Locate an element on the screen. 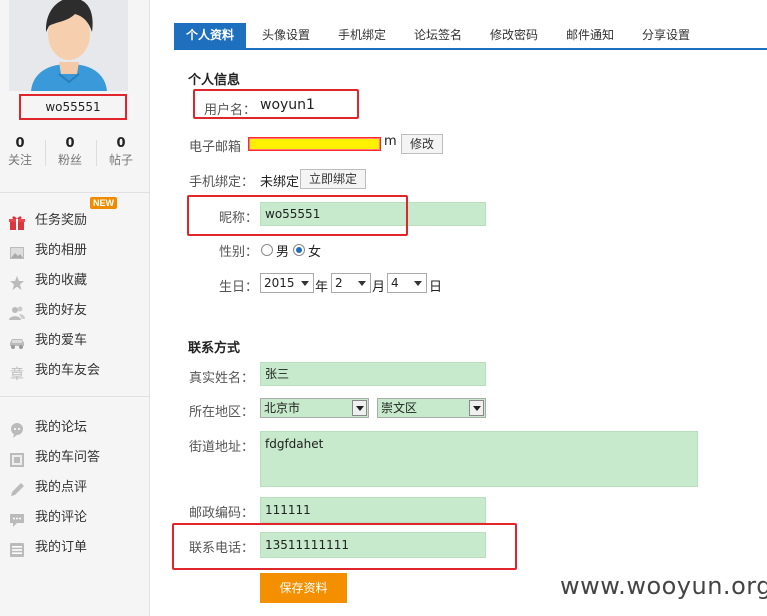  gender-female-radio is located at coordinates (299, 250).